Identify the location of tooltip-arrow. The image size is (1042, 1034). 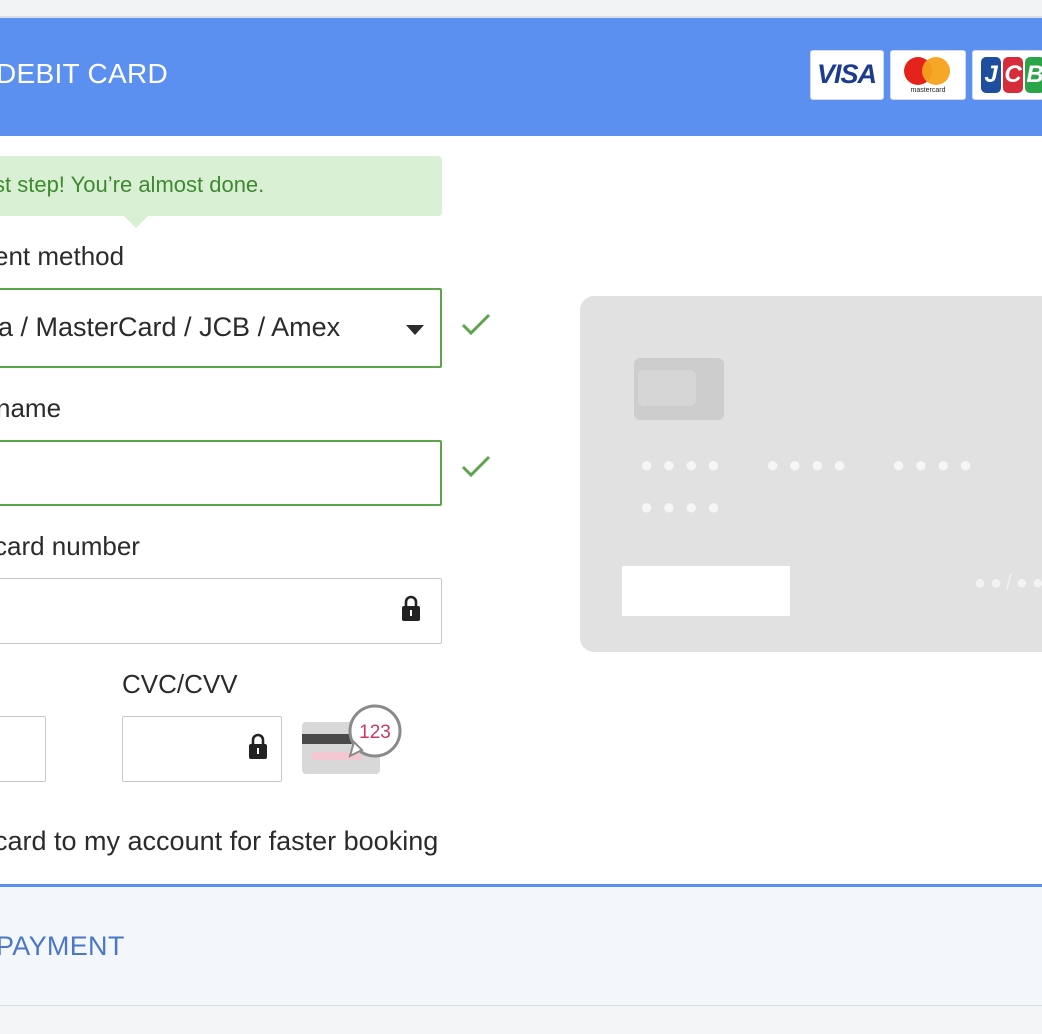
(136, 222).